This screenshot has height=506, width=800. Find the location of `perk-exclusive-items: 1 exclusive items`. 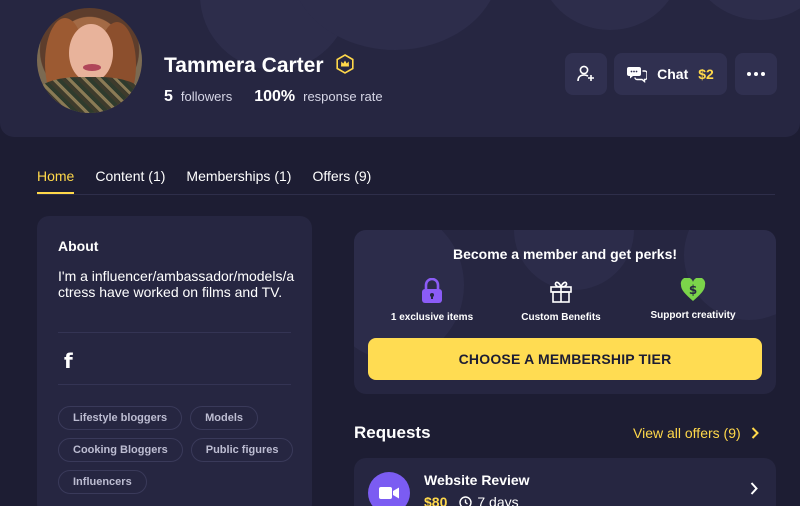

perk-exclusive-items: 1 exclusive items is located at coordinates (432, 300).